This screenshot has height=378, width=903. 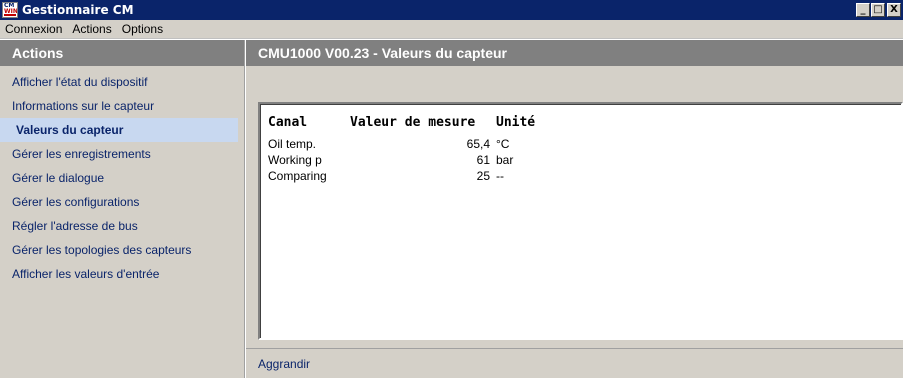 I want to click on sidebar-item-dialogue: Gérer le dialogue, so click(x=122, y=178).